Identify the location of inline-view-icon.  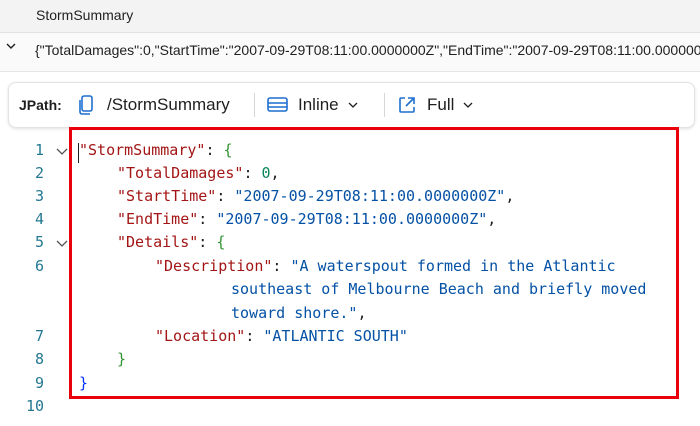
(277, 104).